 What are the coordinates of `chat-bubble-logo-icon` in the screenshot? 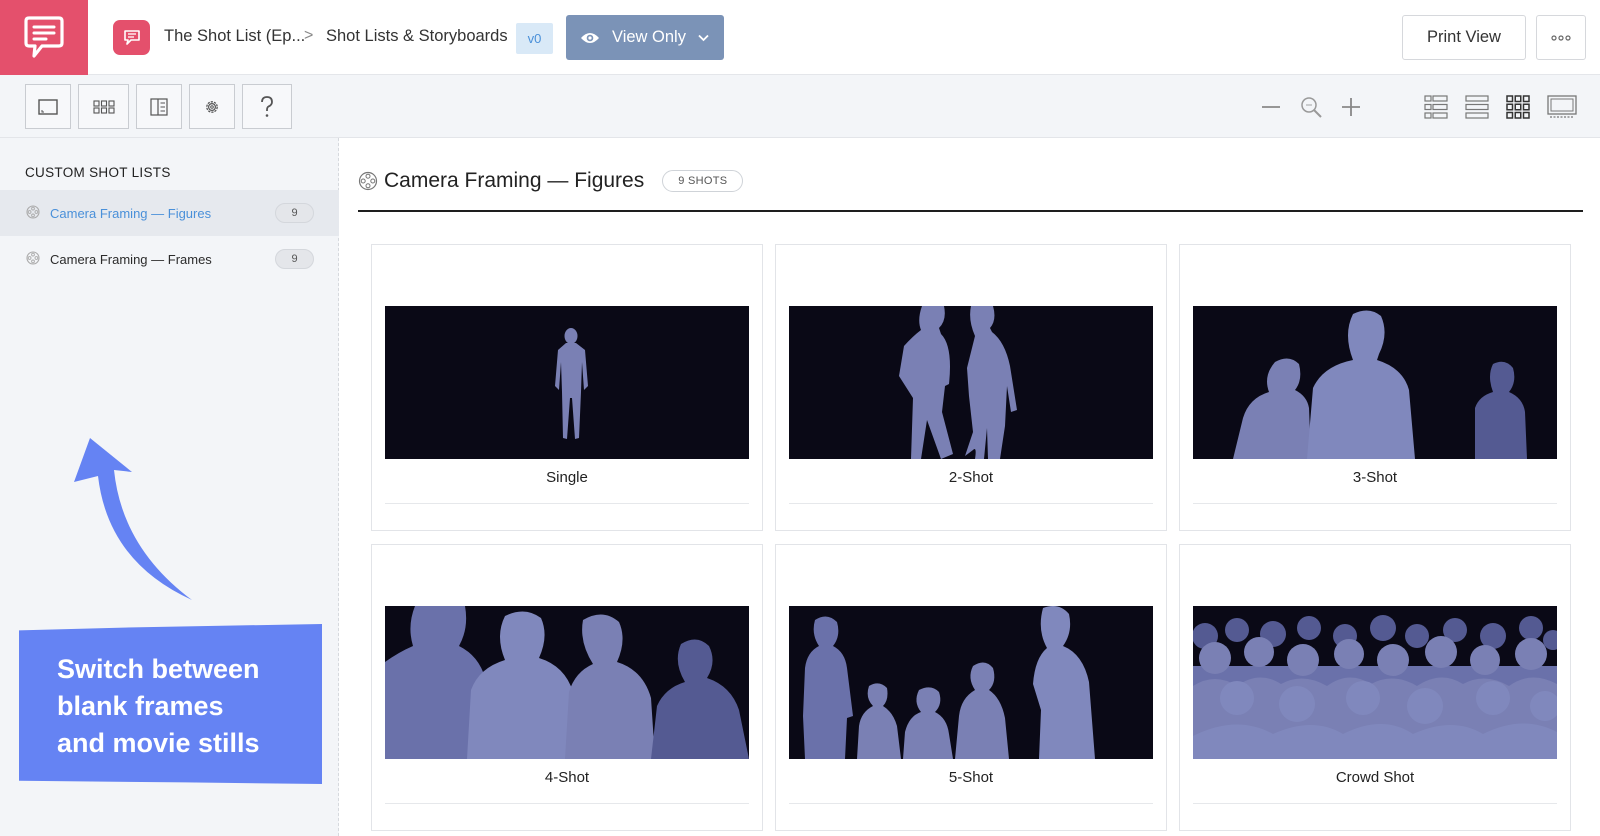 It's located at (44, 36).